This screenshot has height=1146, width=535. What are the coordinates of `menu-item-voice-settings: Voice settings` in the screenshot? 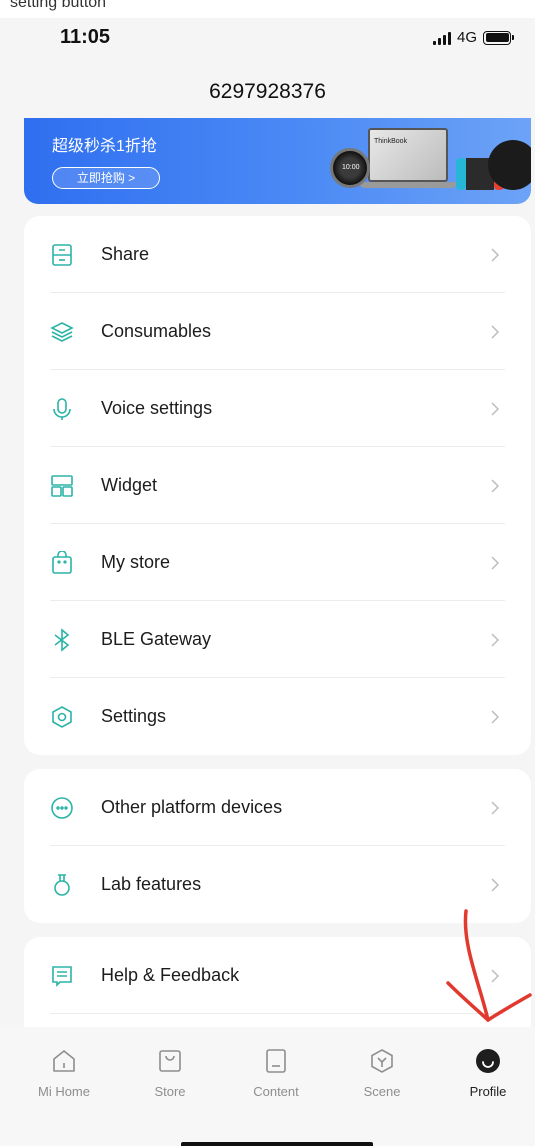 It's located at (277, 408).